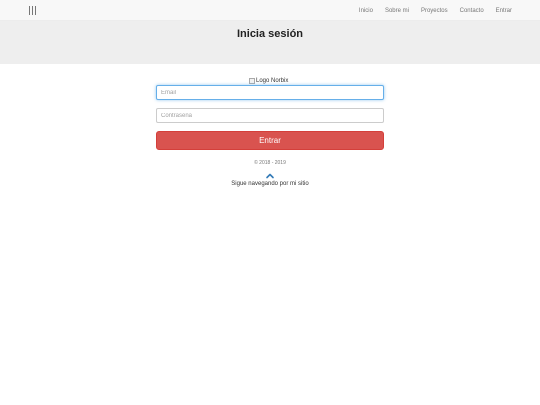  Describe the element at coordinates (397, 11) in the screenshot. I see `nav-link-sobre-mi: Sobre mi` at that location.